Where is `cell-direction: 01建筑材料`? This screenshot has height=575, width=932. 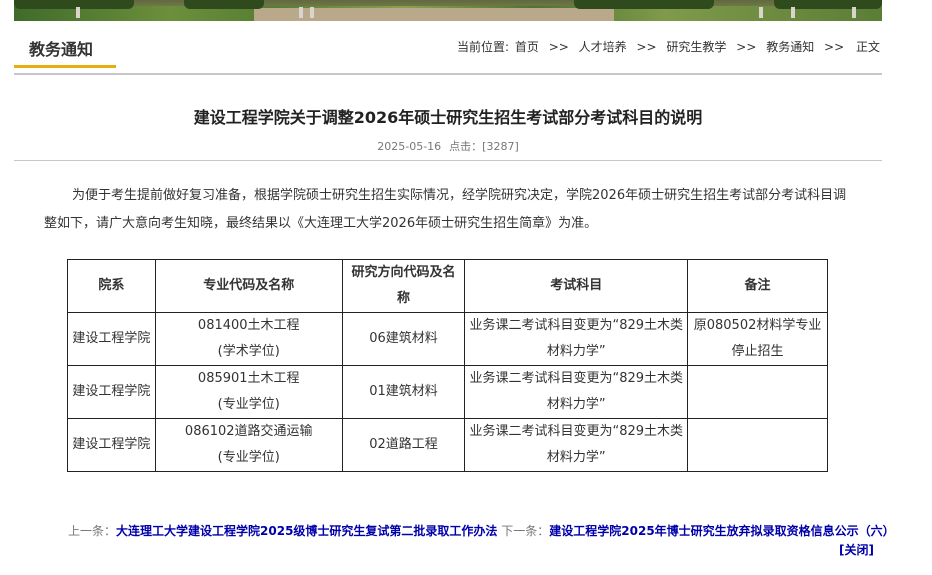
cell-direction: 01建筑材料 is located at coordinates (403, 392).